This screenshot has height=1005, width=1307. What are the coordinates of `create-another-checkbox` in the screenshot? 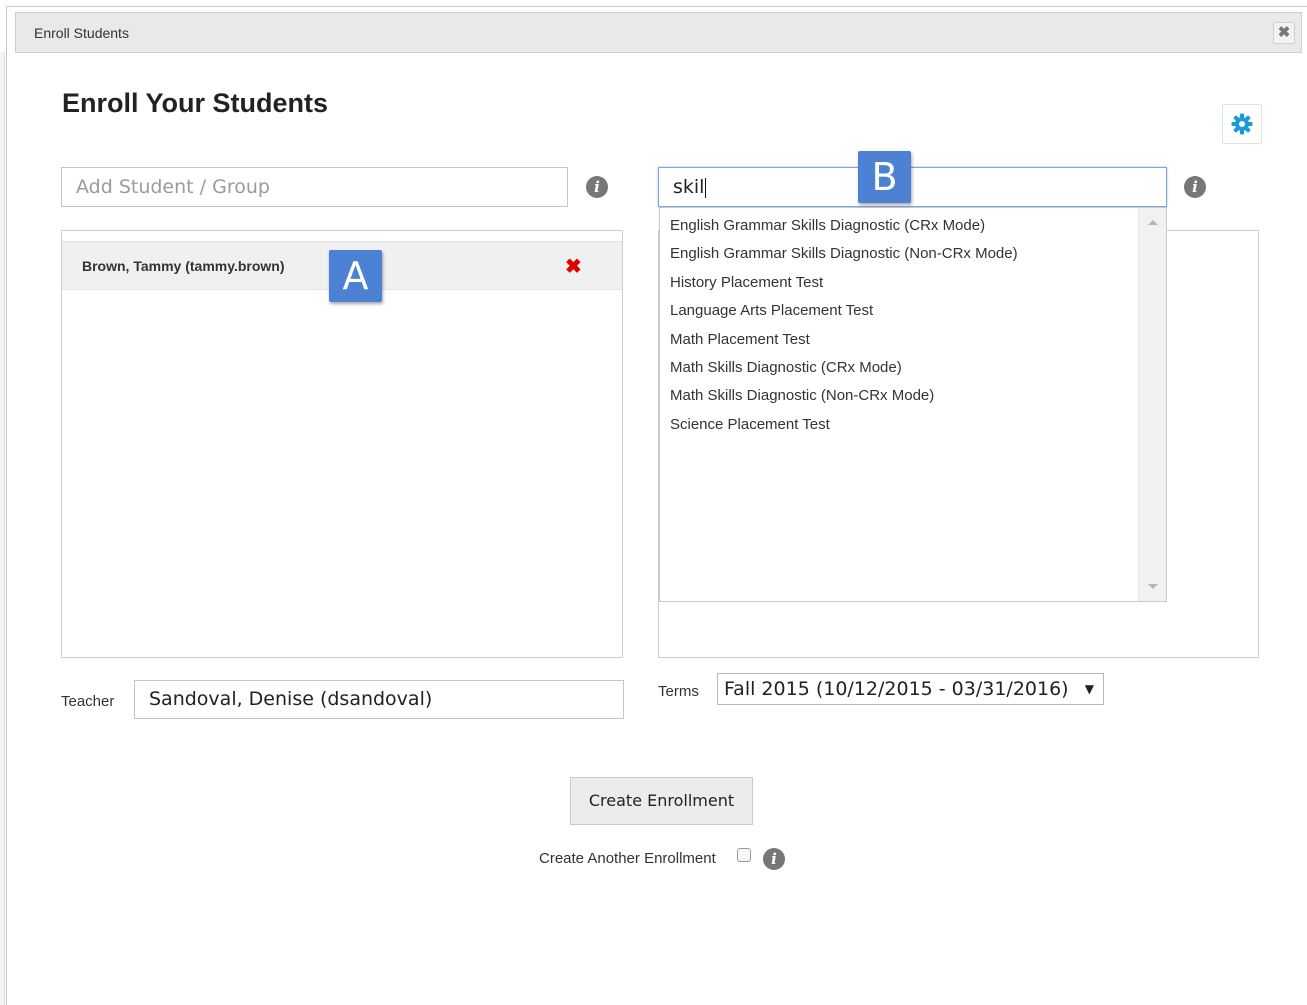 It's located at (744, 855).